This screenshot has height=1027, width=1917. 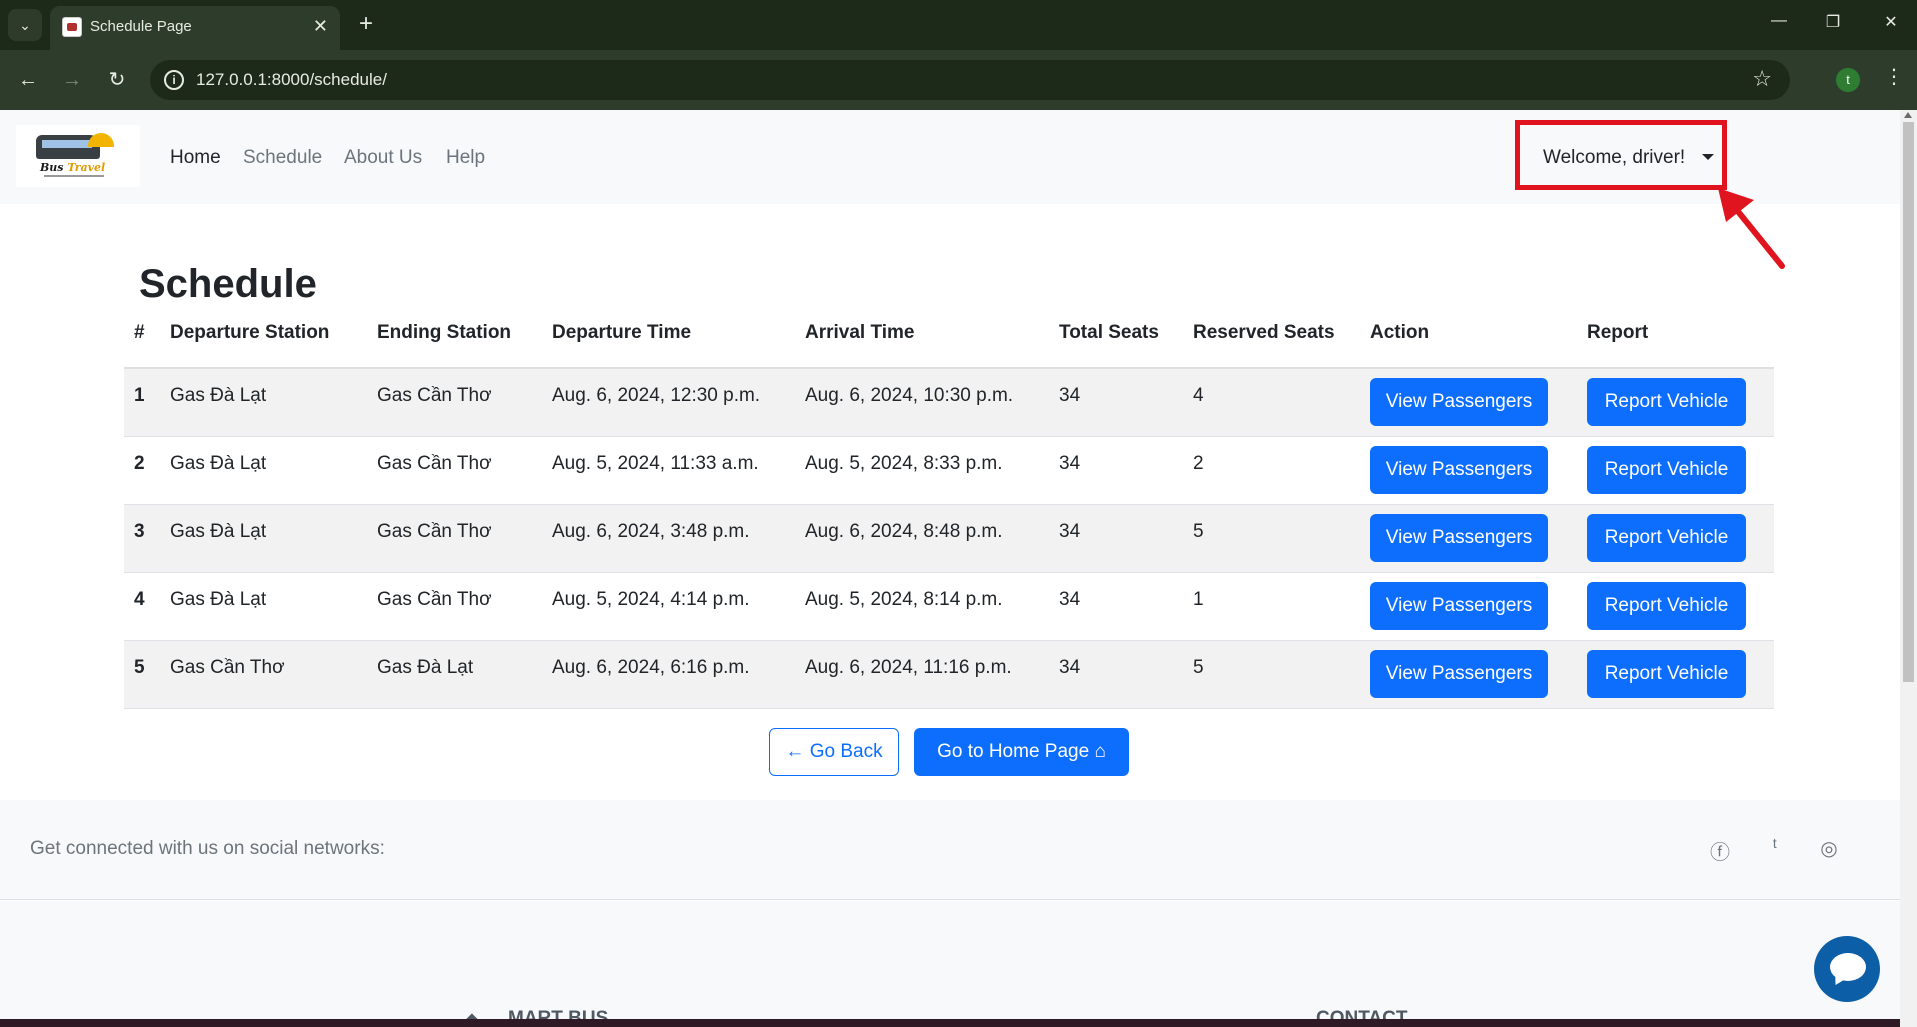 I want to click on brand-text: Bus Travel, so click(x=72, y=167).